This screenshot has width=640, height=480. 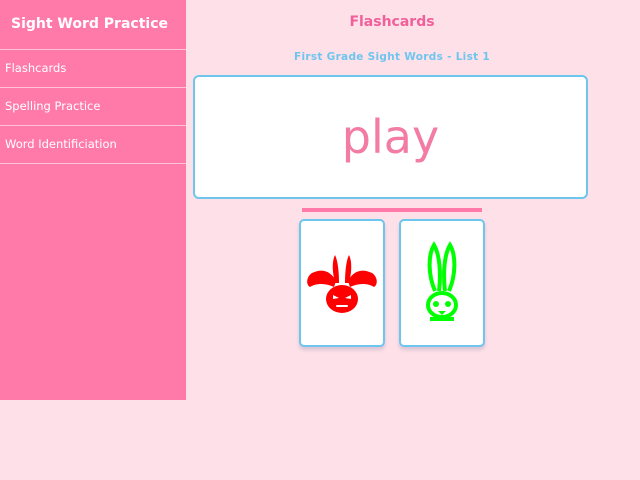 I want to click on answer-card-red-rabbit, so click(x=342, y=283).